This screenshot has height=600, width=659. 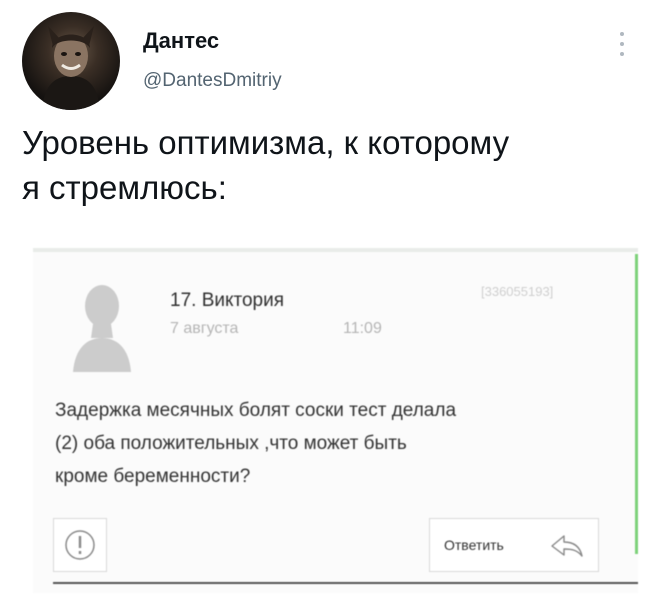 I want to click on frame-top-border, so click(x=335, y=250).